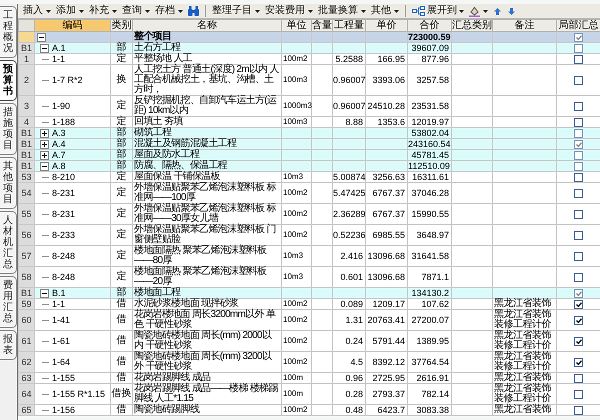  I want to click on row-number: 63, so click(26, 378).